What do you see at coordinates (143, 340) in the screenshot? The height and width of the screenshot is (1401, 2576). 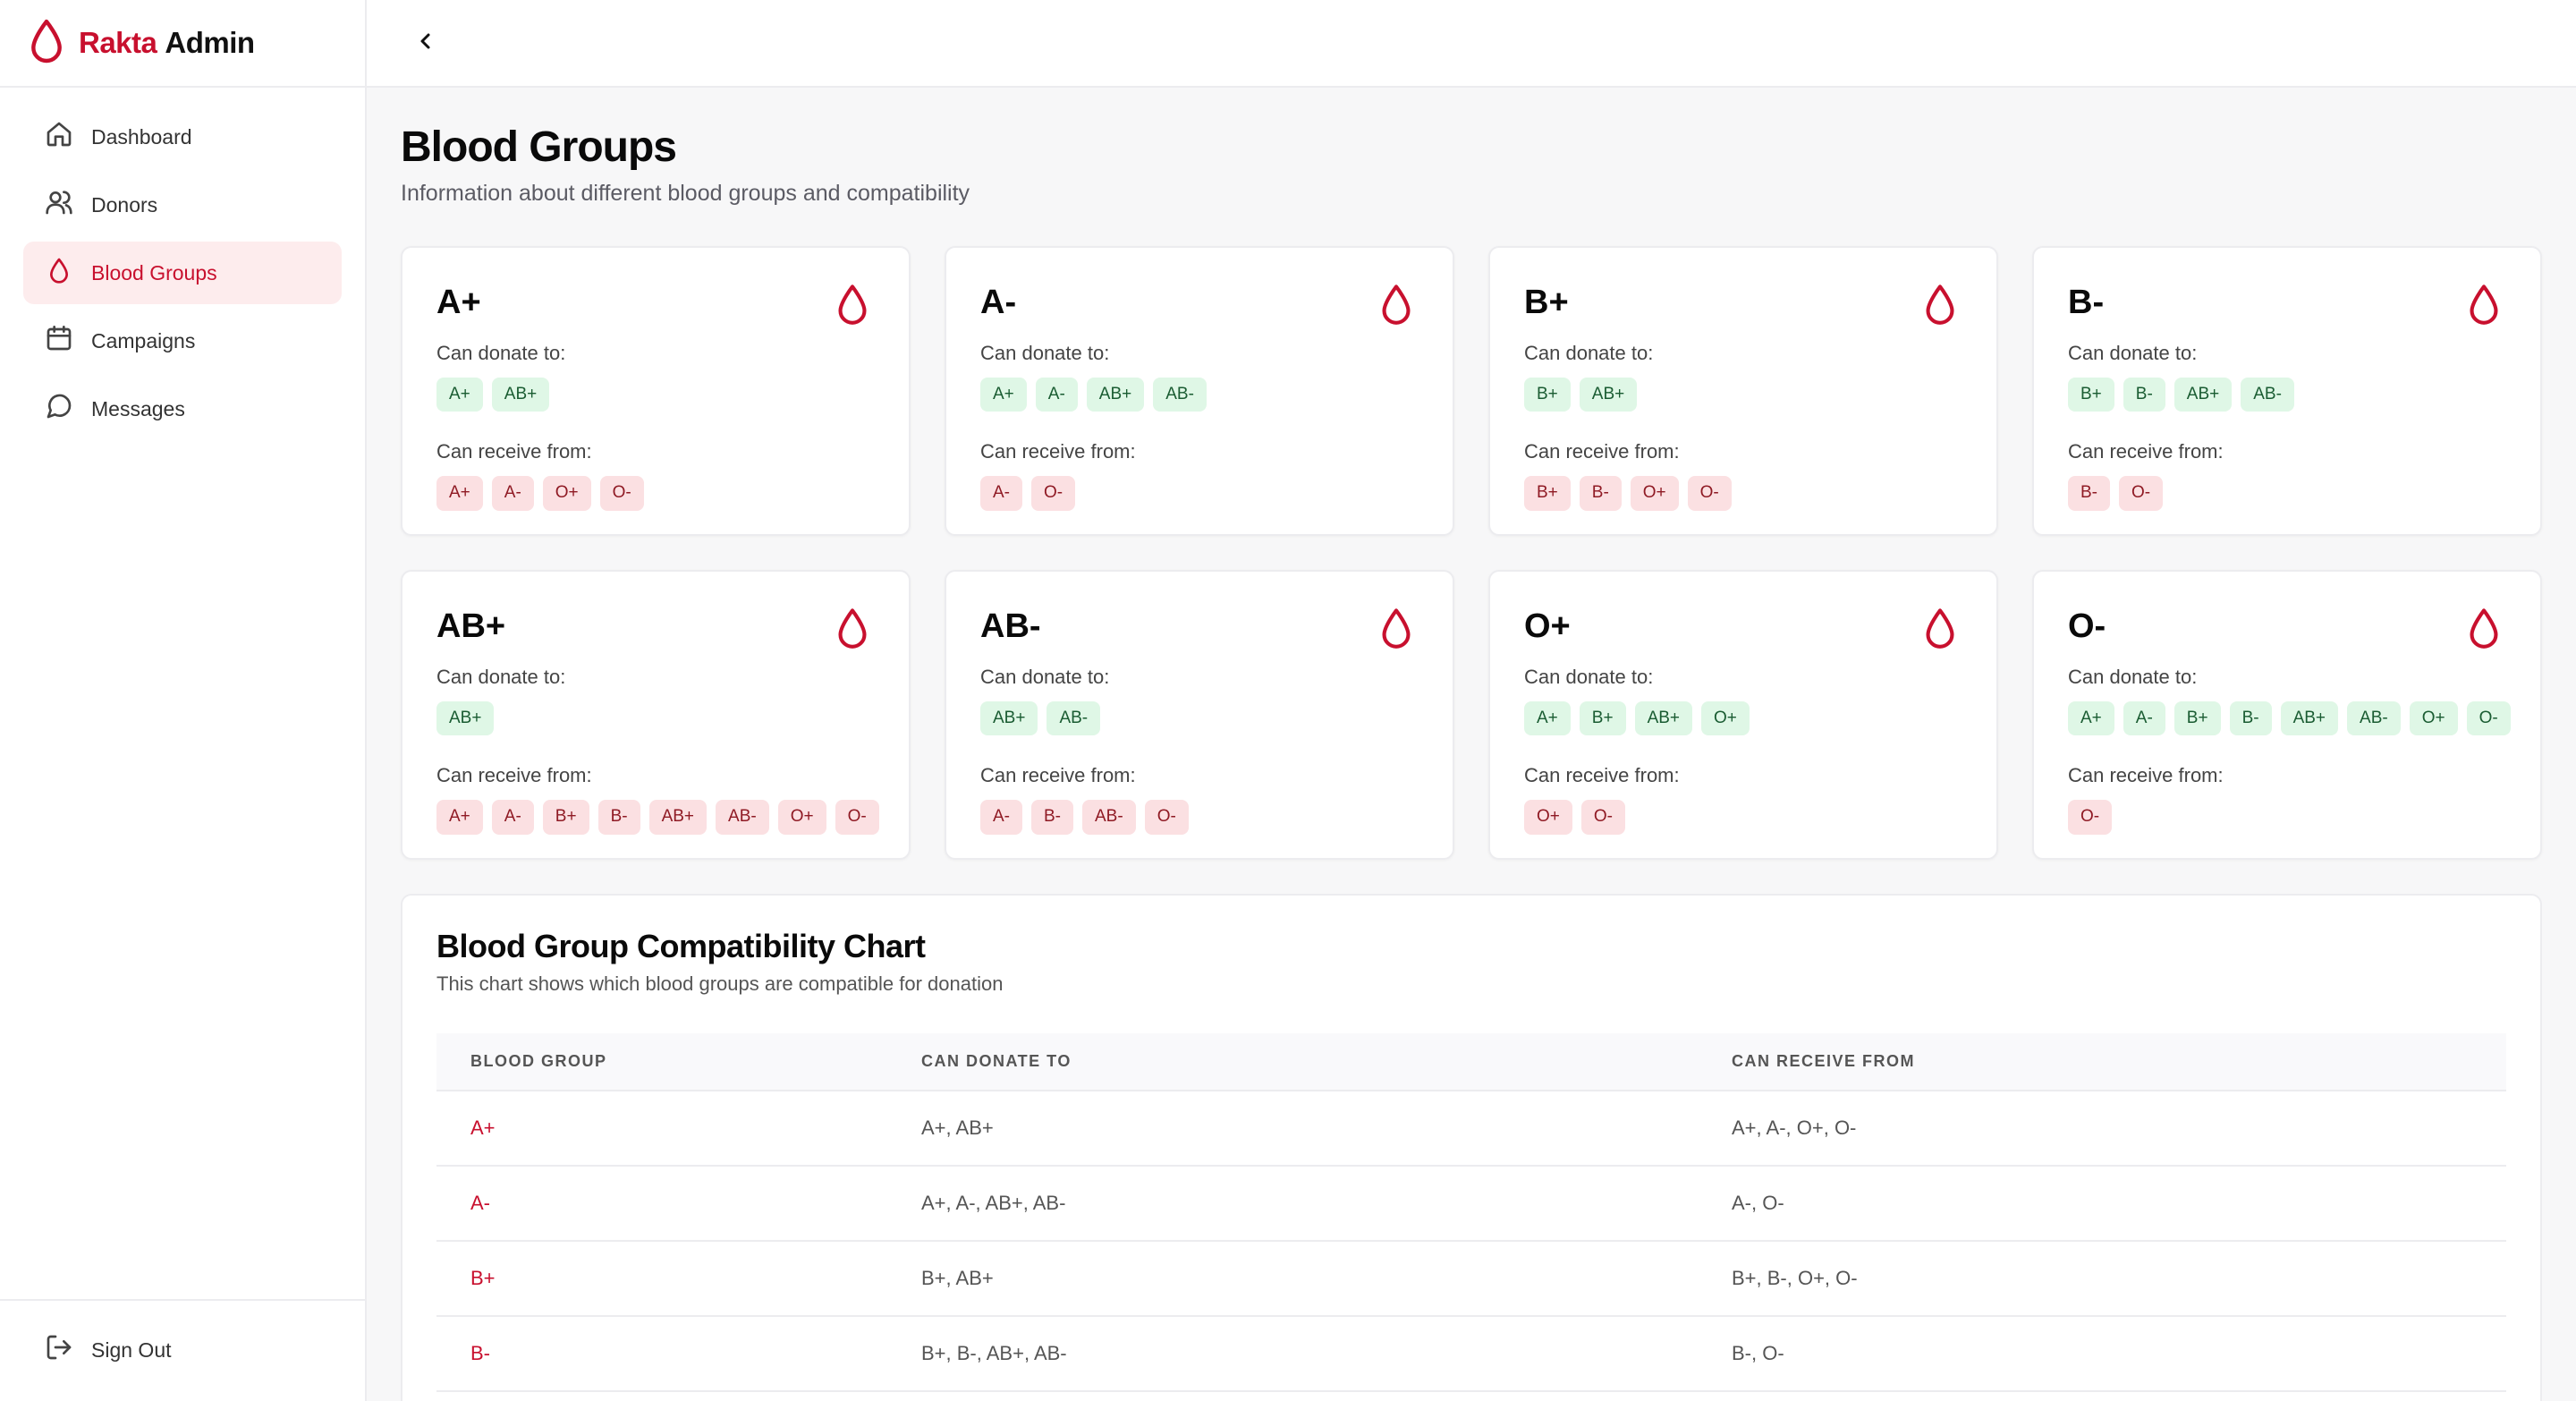 I see `sidebar-item-label: Campaigns` at bounding box center [143, 340].